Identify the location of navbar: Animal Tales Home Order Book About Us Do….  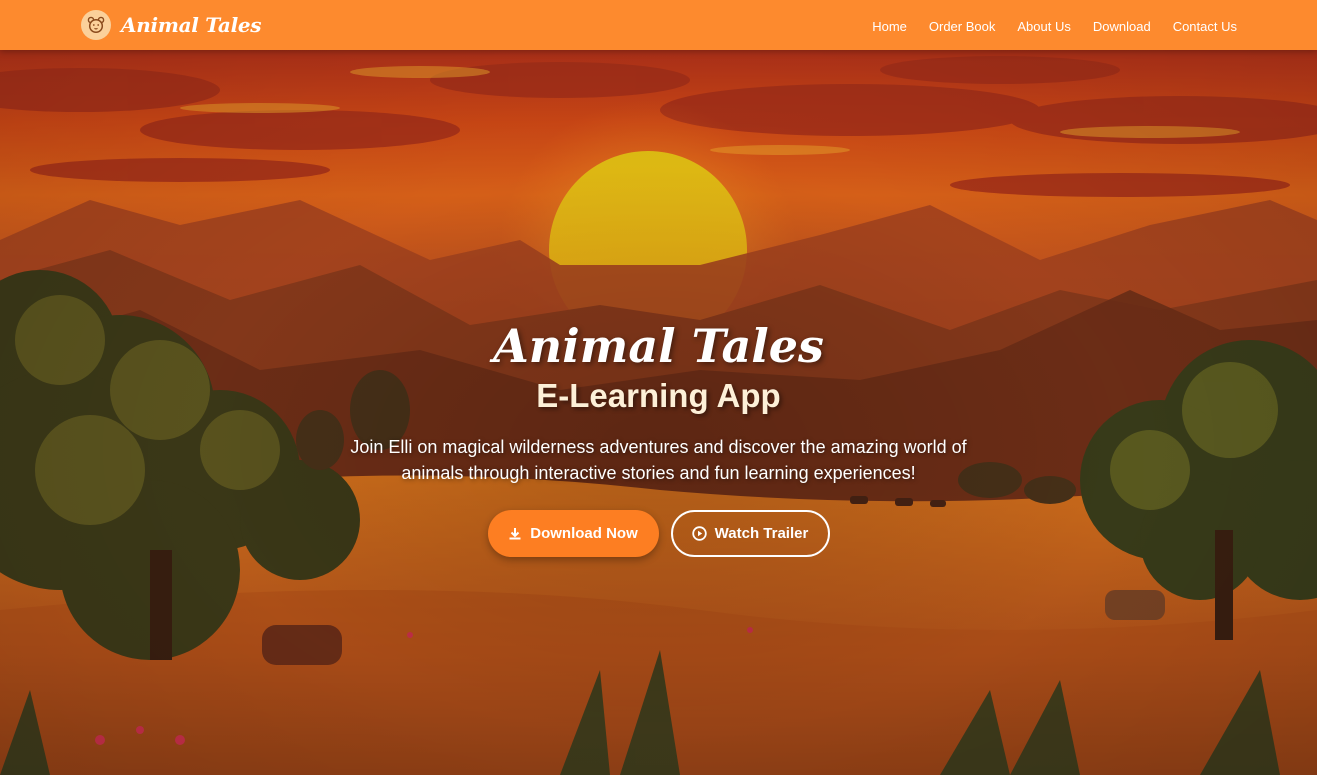
(658, 25).